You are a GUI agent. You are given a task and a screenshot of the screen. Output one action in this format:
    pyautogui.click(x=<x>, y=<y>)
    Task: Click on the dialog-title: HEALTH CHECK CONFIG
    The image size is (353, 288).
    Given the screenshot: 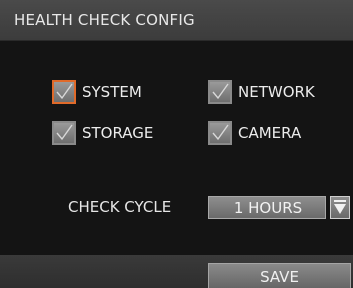 What is the action you would take?
    pyautogui.click(x=104, y=20)
    